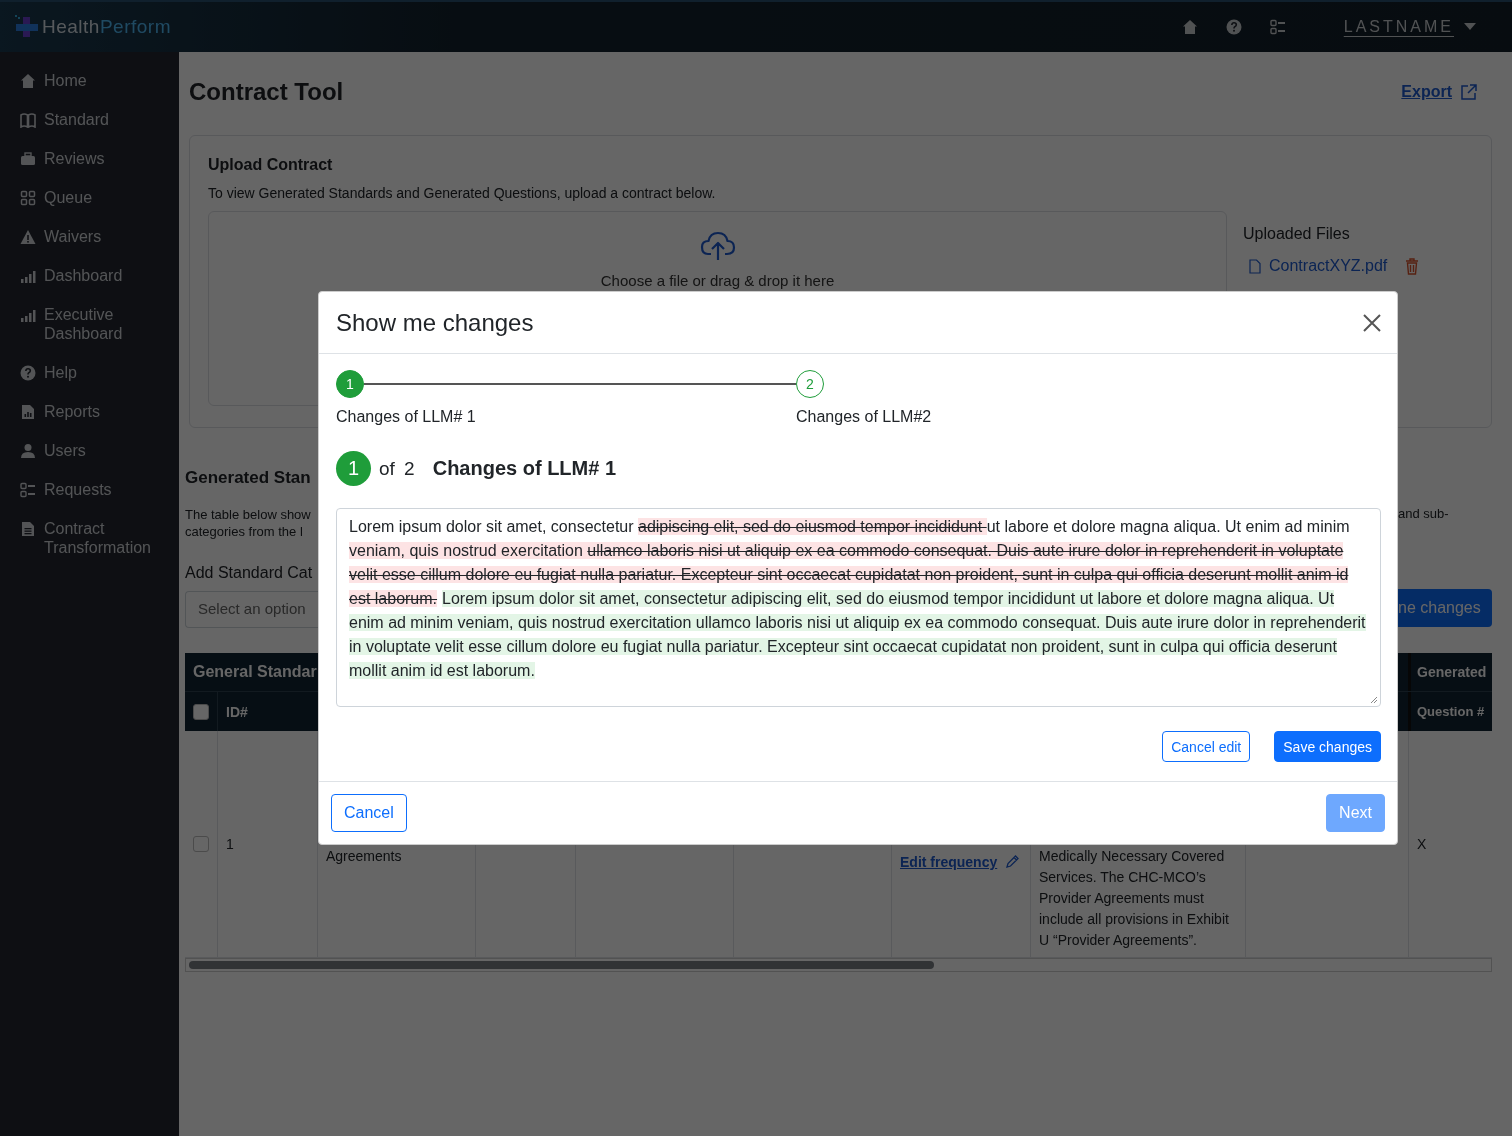  Describe the element at coordinates (1134, 898) in the screenshot. I see `table-cell-text: Medically Necessary Covered Services. The CHC-MCO’s Provider Agreements must include all provisions in Exhibit U “Provider Agreements”.` at that location.